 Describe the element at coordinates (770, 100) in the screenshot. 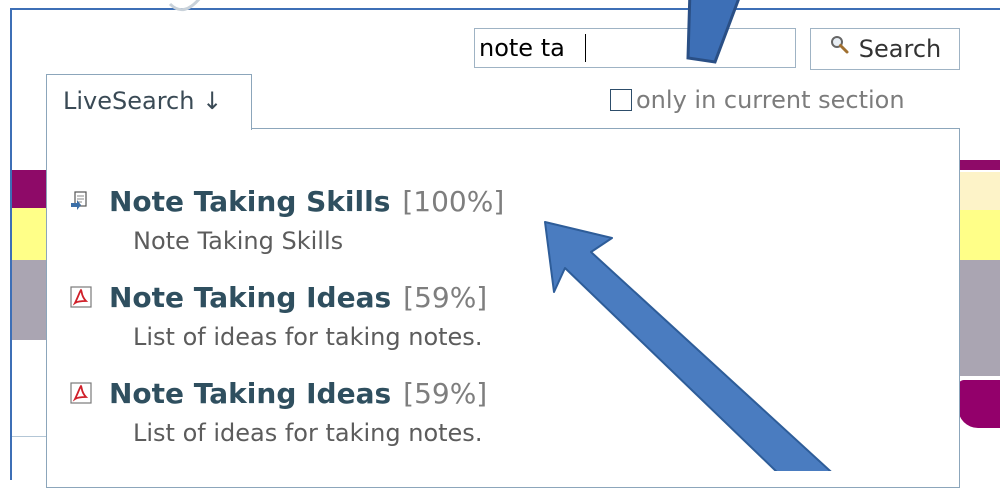

I see `current-section-label: only in current section` at that location.